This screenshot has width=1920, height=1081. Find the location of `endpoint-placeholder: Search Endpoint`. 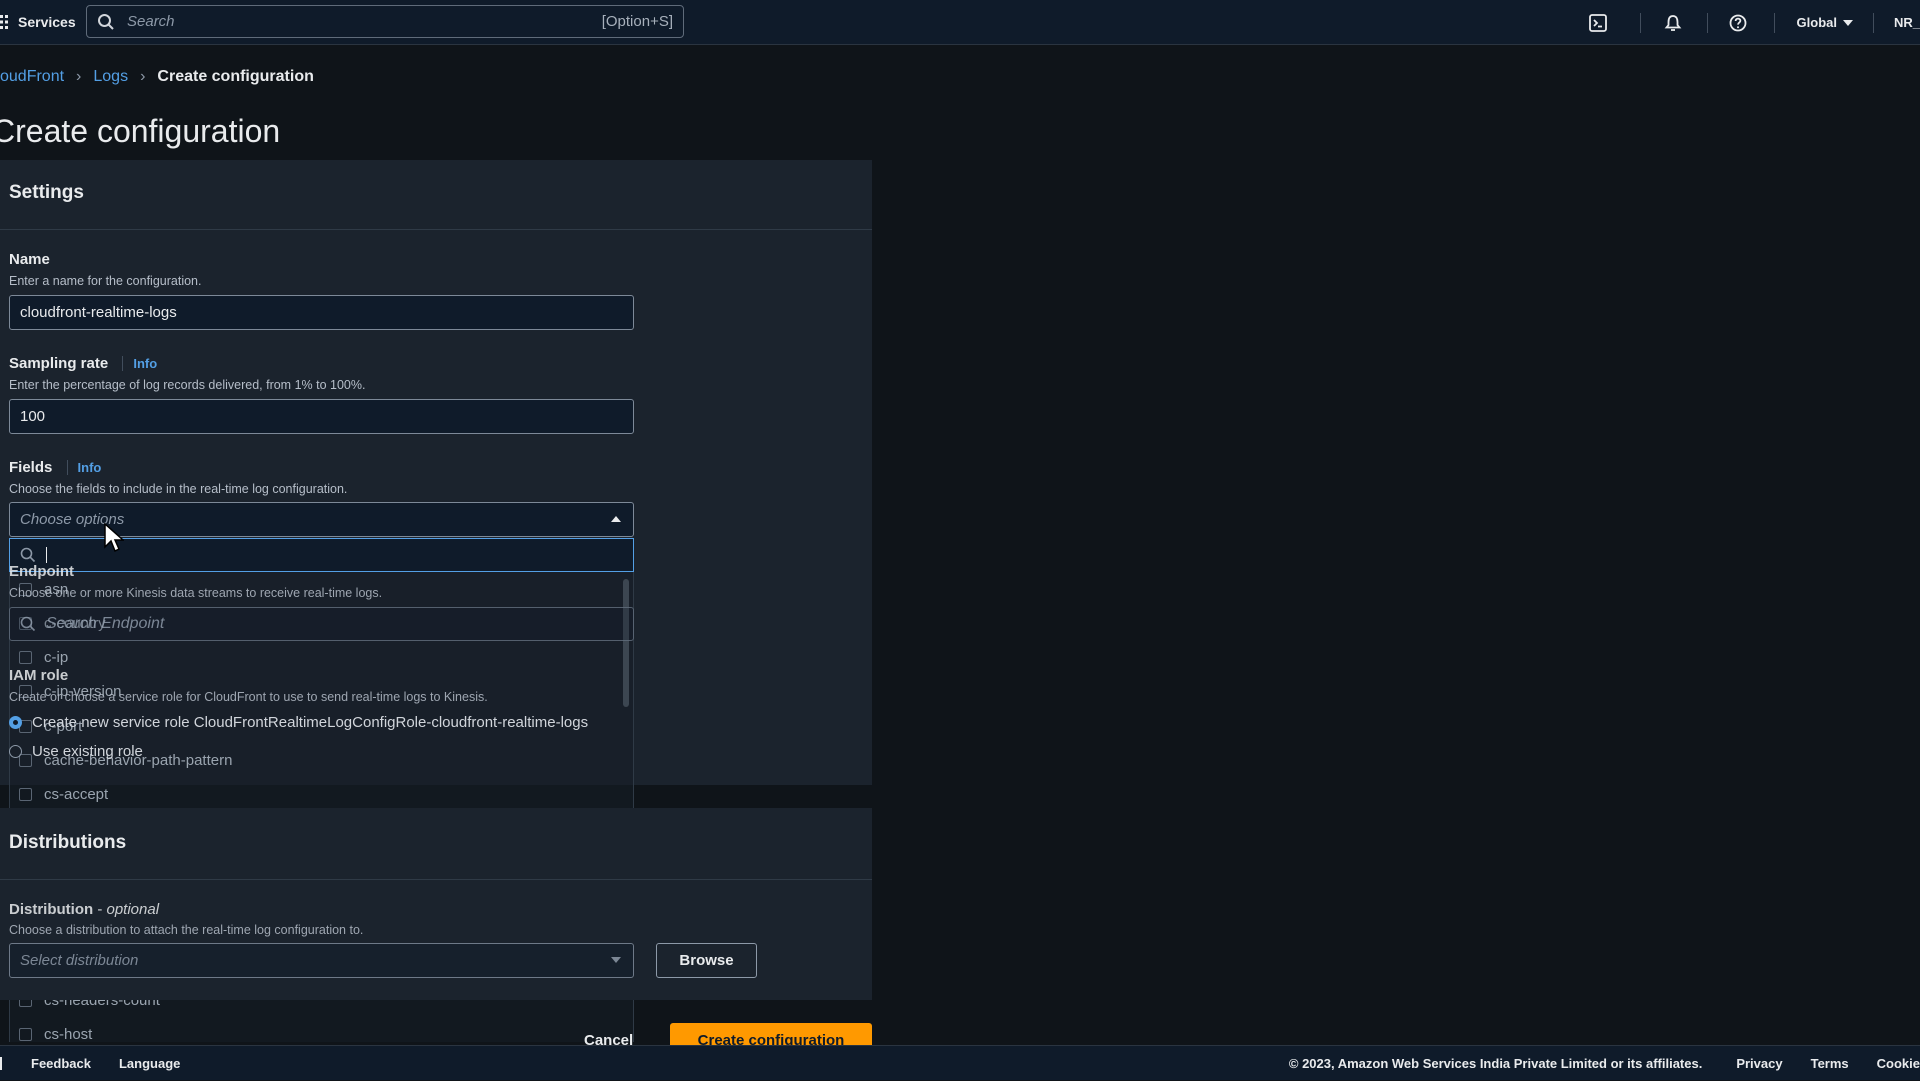

endpoint-placeholder: Search Endpoint is located at coordinates (105, 623).